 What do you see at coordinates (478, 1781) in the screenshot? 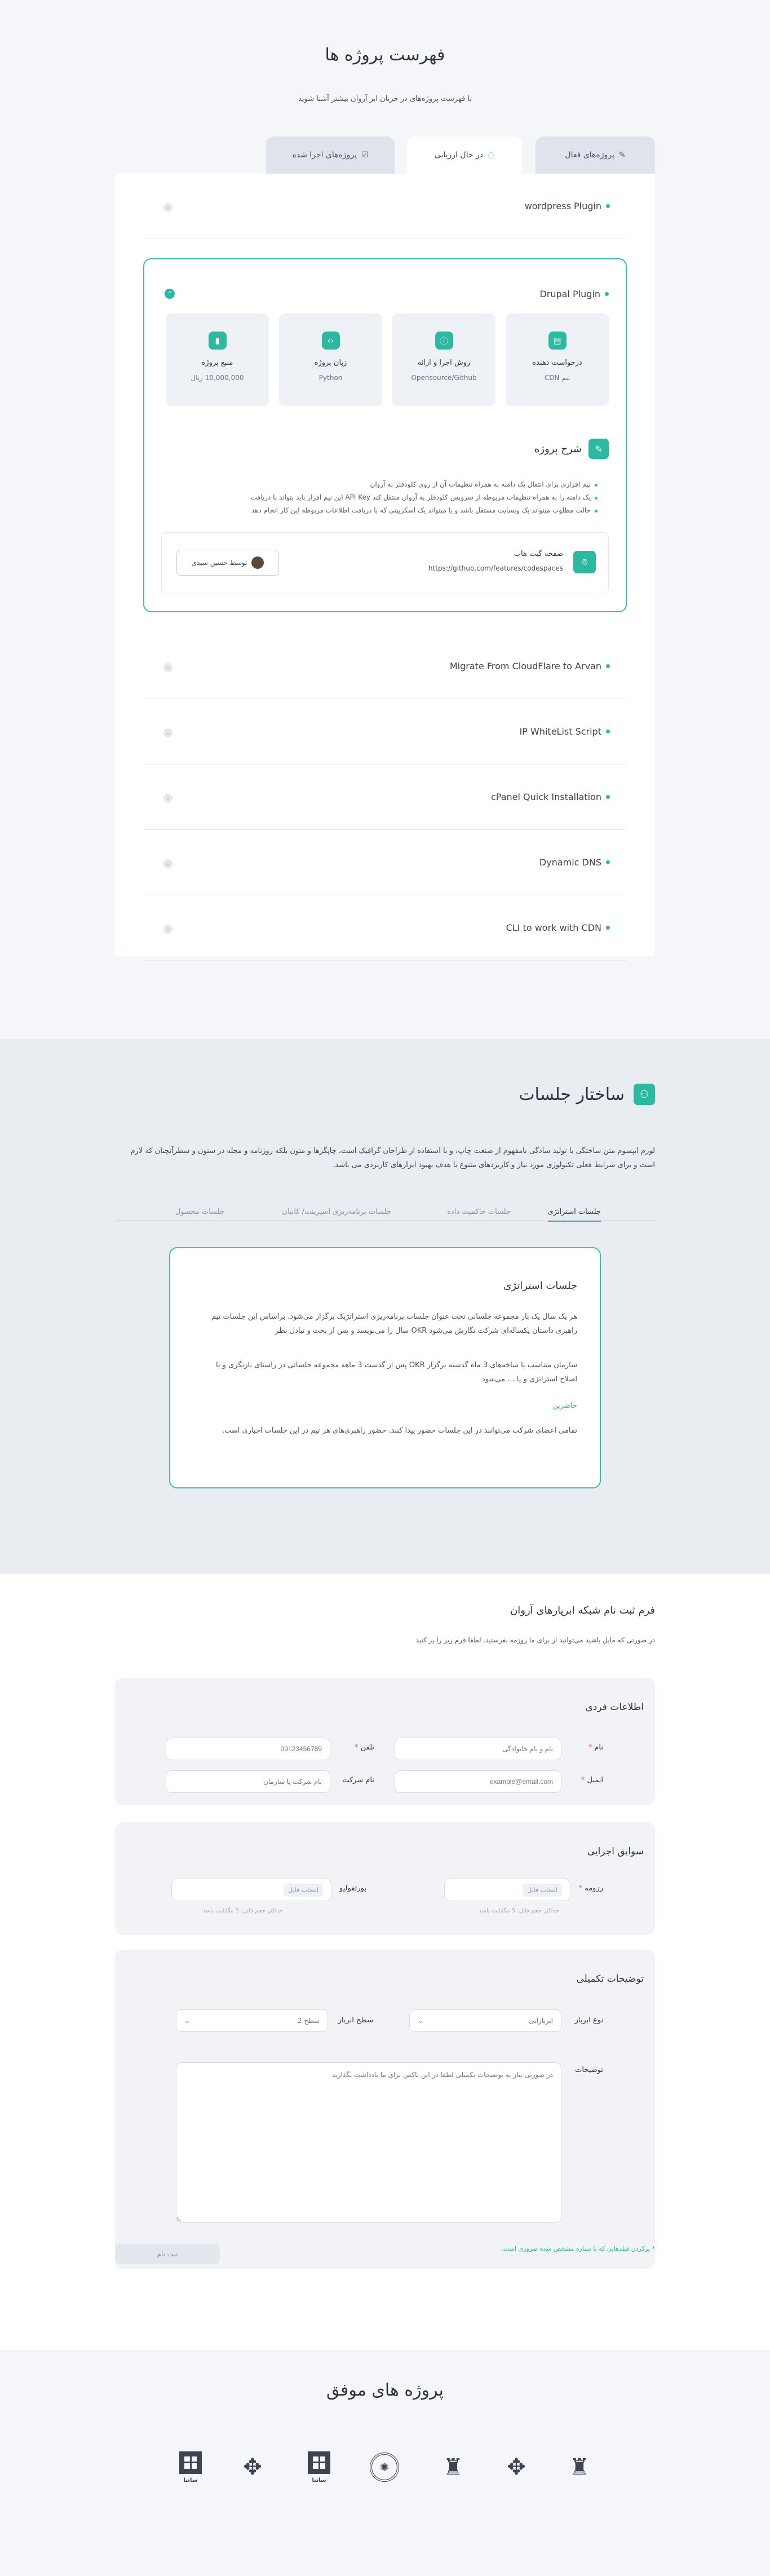
I see `email-input` at bounding box center [478, 1781].